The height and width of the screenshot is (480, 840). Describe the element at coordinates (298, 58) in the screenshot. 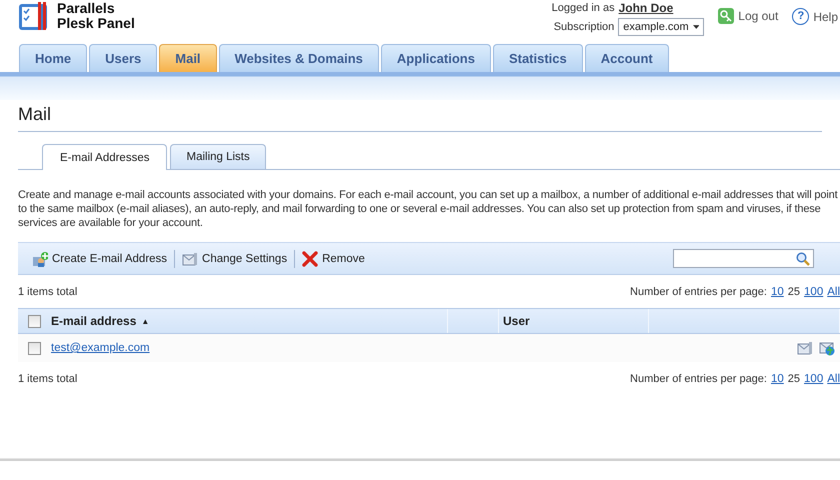

I see `nav-tab: Websites & Domains` at that location.